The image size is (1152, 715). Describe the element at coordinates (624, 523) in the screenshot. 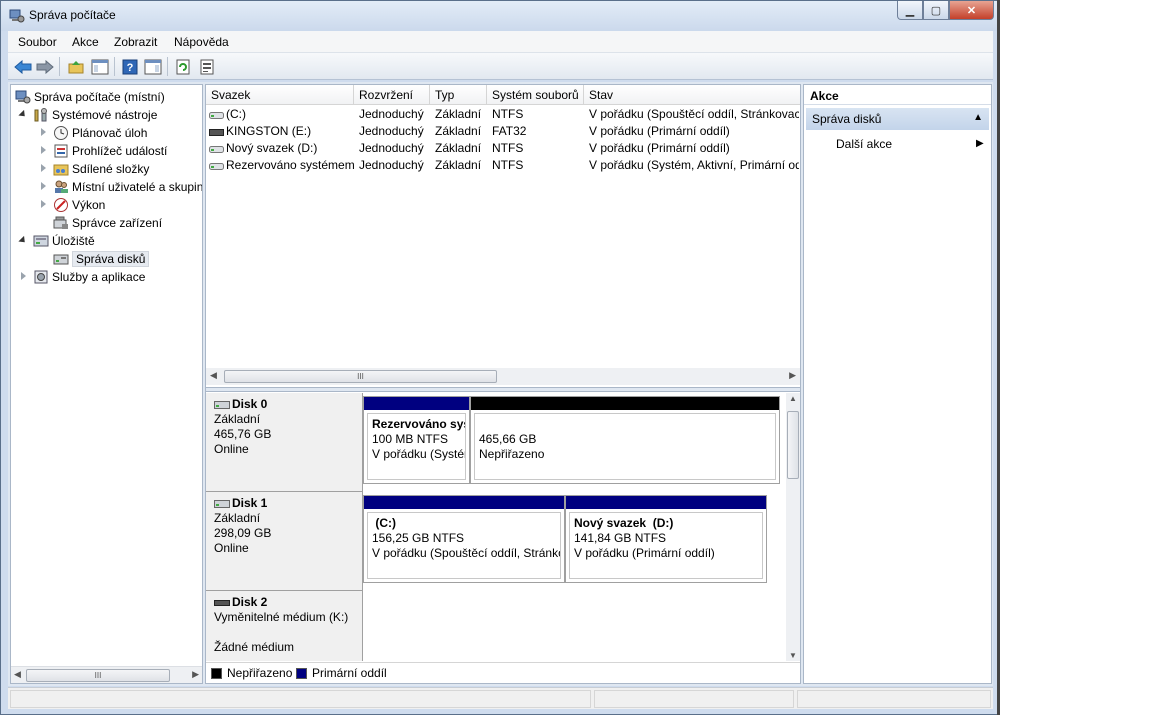

I see `partition-title: Nový svazek (D:)` at that location.